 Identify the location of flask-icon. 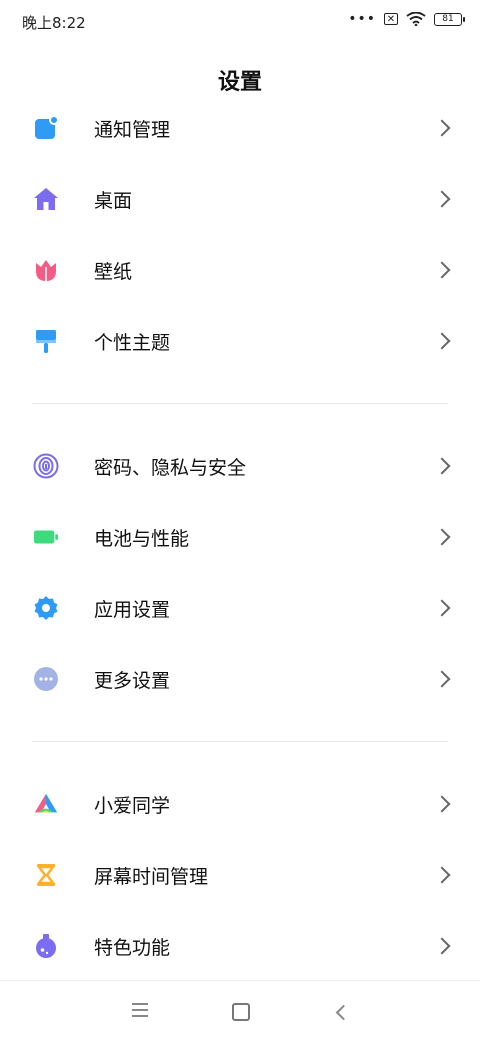
(46, 946).